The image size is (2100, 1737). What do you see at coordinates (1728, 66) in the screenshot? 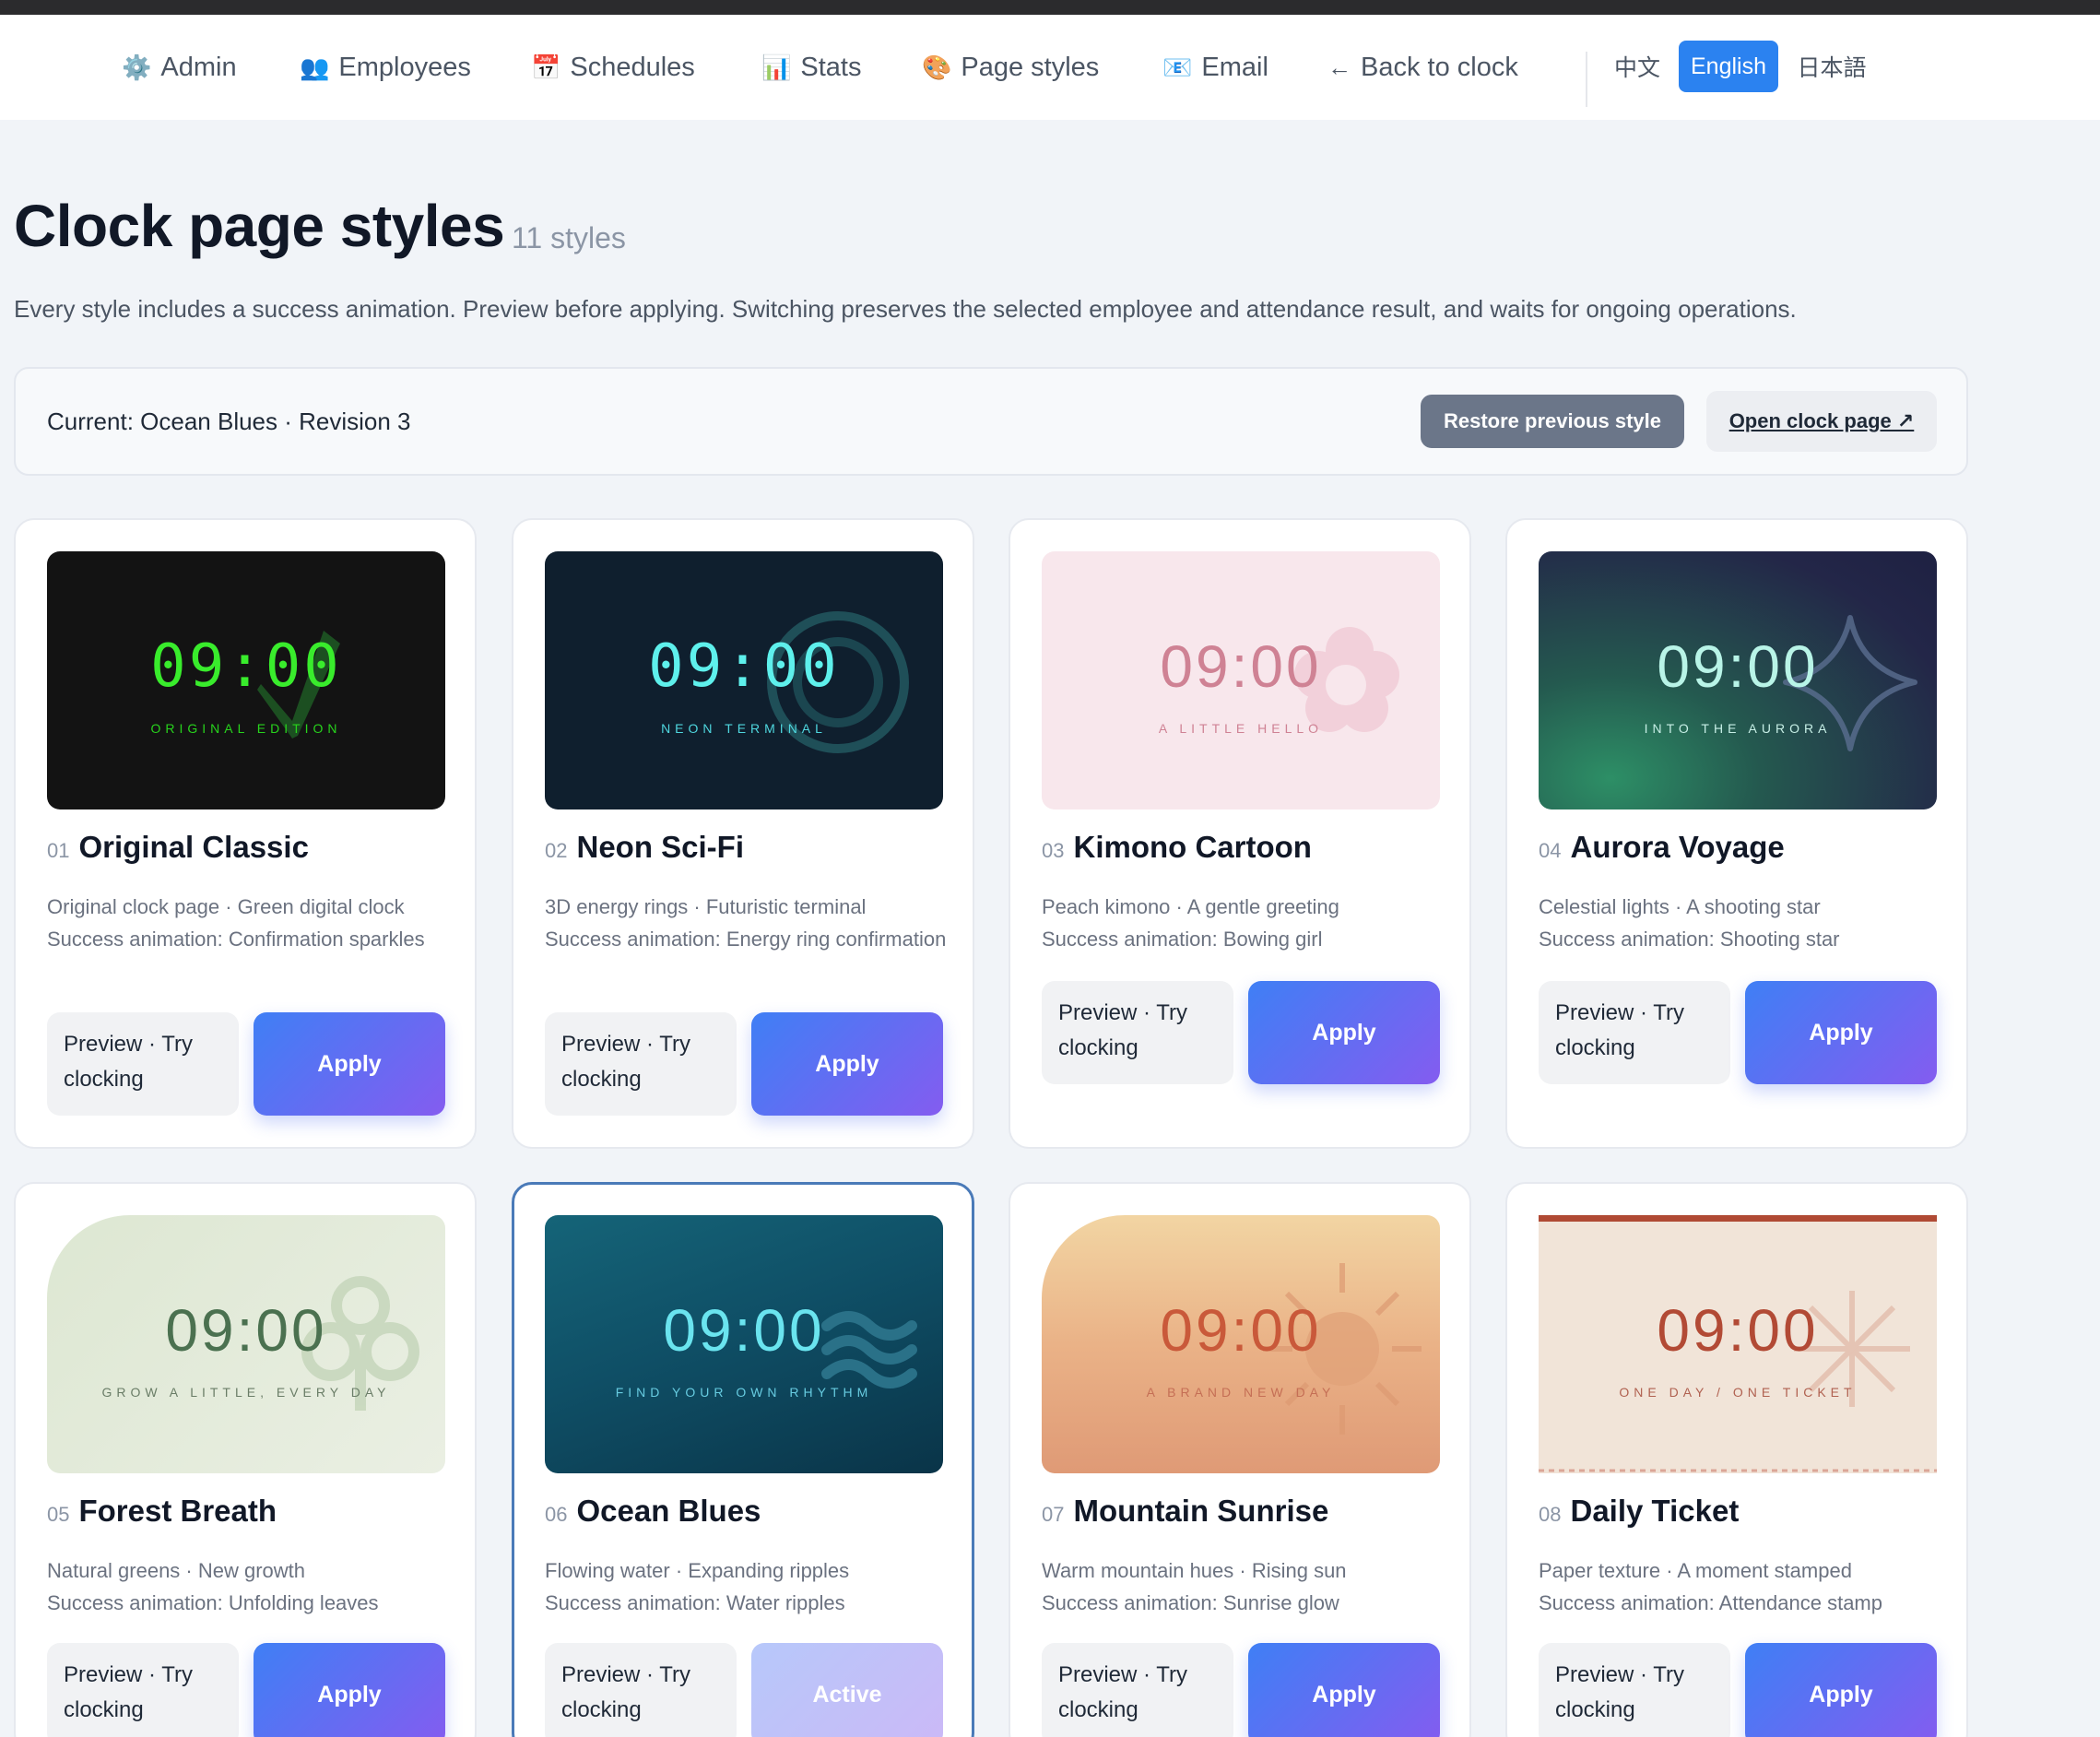
I see `lang-english: English` at bounding box center [1728, 66].